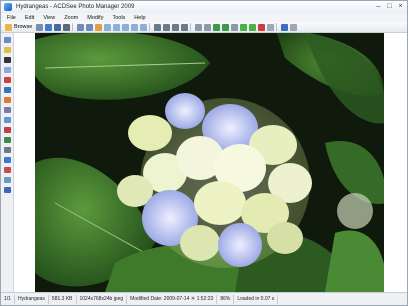 Image resolution: width=408 pixels, height=306 pixels. What do you see at coordinates (8, 7) in the screenshot?
I see `app-icon` at bounding box center [8, 7].